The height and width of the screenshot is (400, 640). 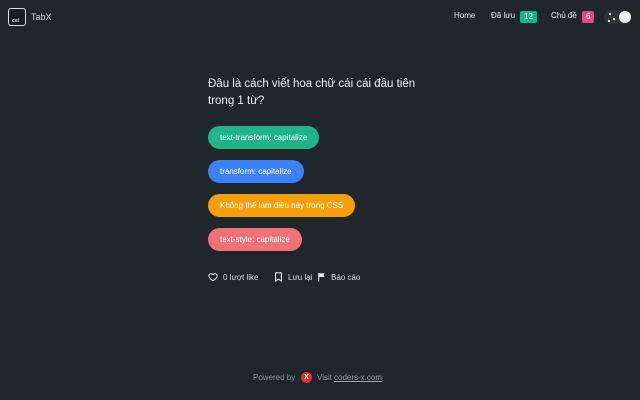 What do you see at coordinates (306, 377) in the screenshot?
I see `coders-x-logo-icon: X` at bounding box center [306, 377].